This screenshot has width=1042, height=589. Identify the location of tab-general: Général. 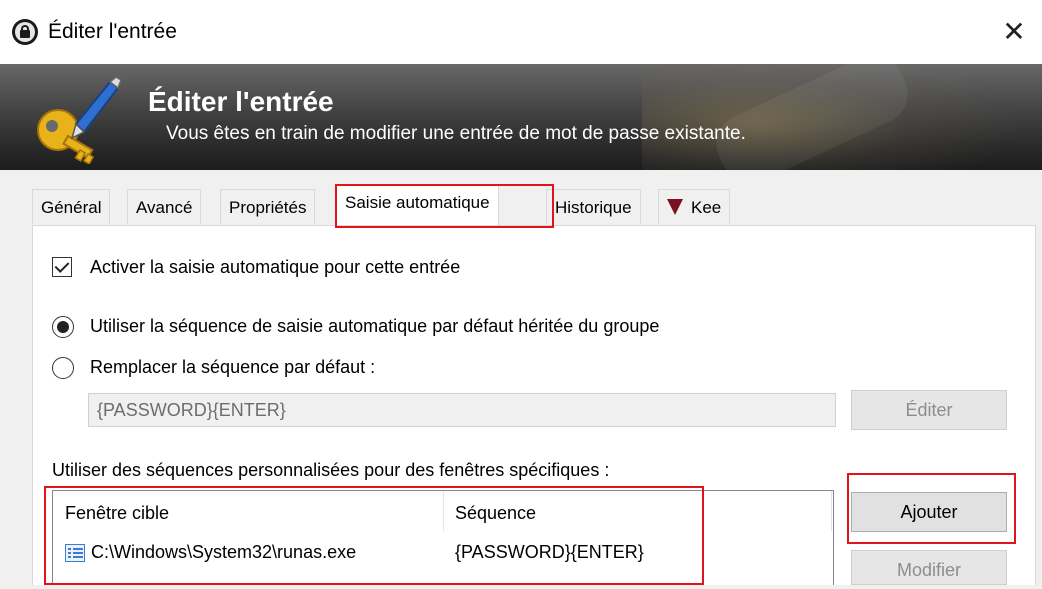
(71, 206).